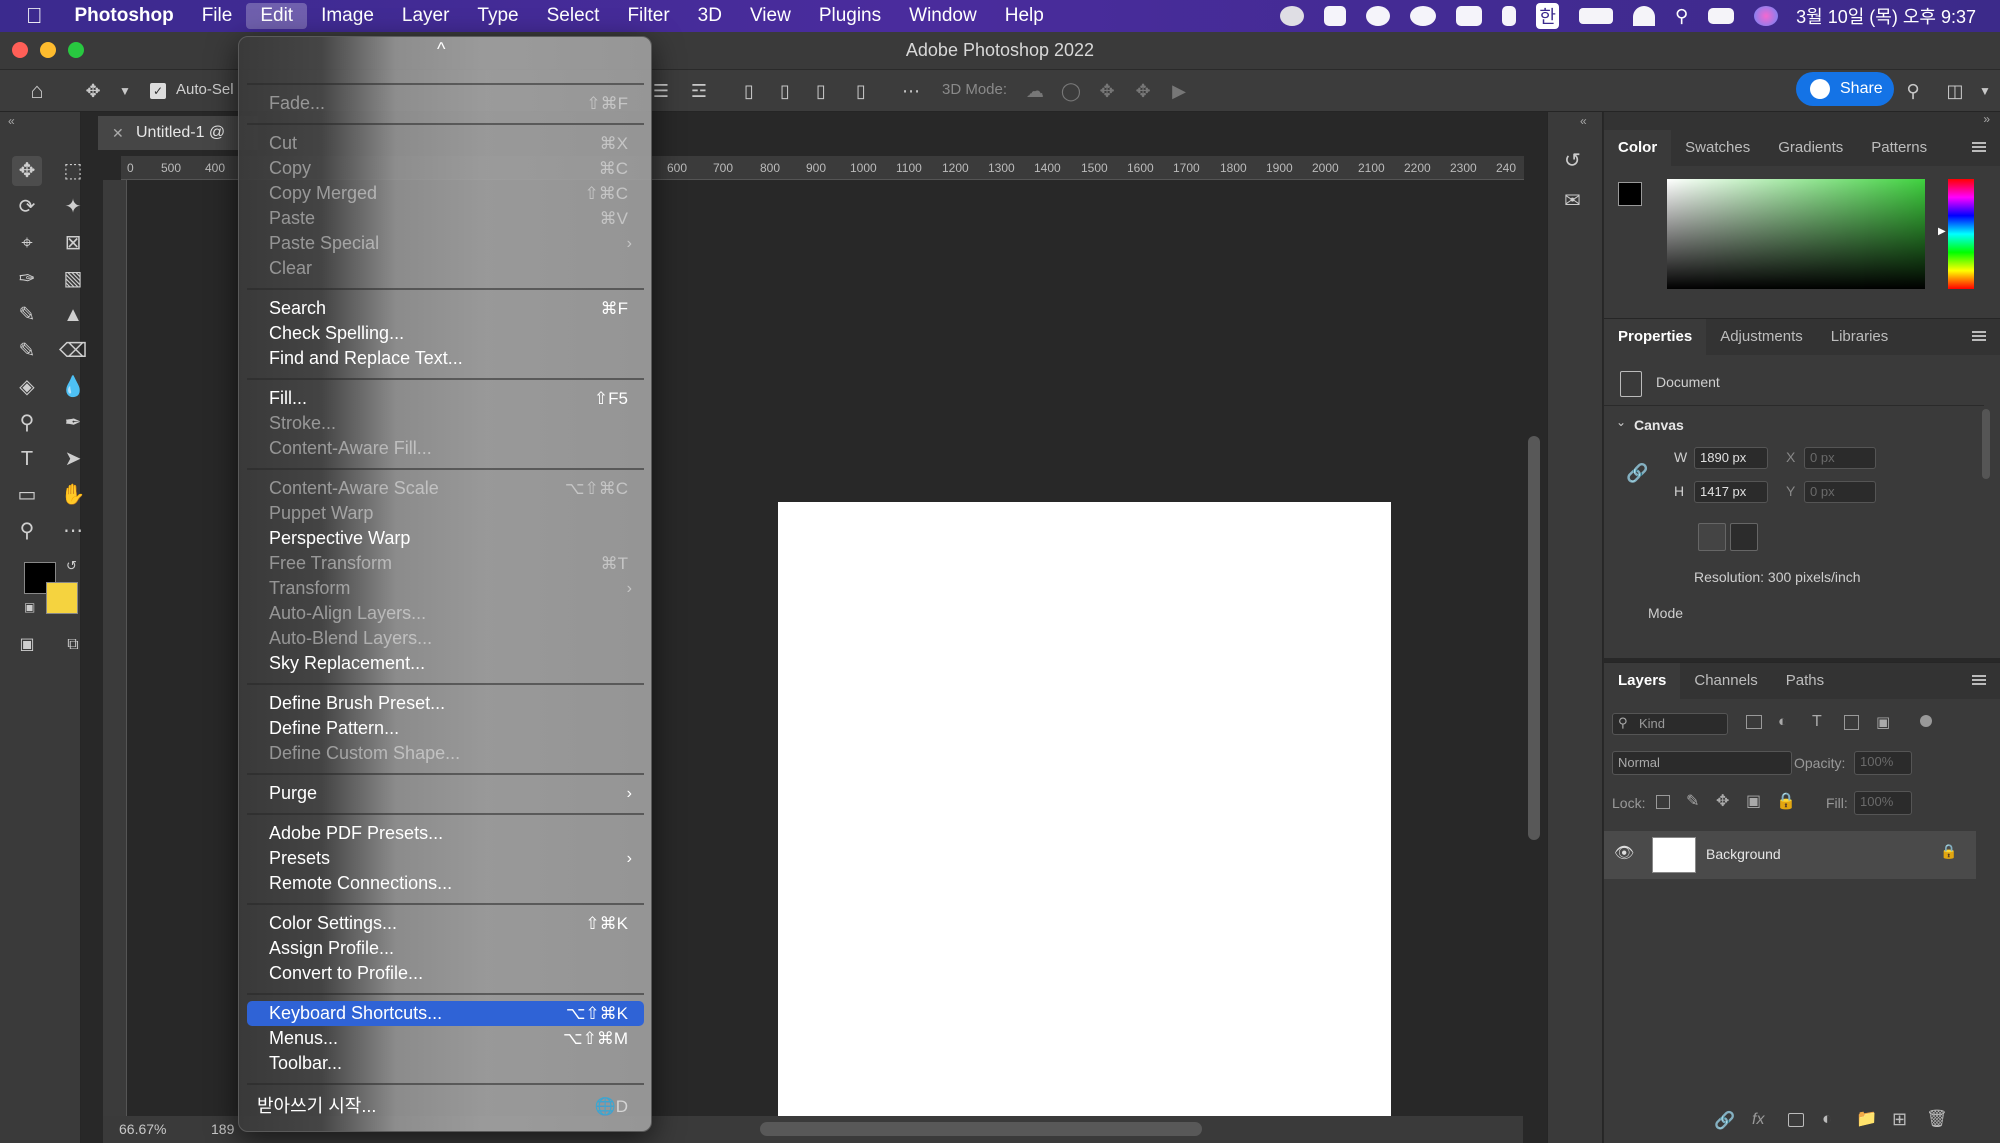 The width and height of the screenshot is (2000, 1143). Describe the element at coordinates (445, 243) in the screenshot. I see `menu-item-paste-special: Paste Special ›` at that location.